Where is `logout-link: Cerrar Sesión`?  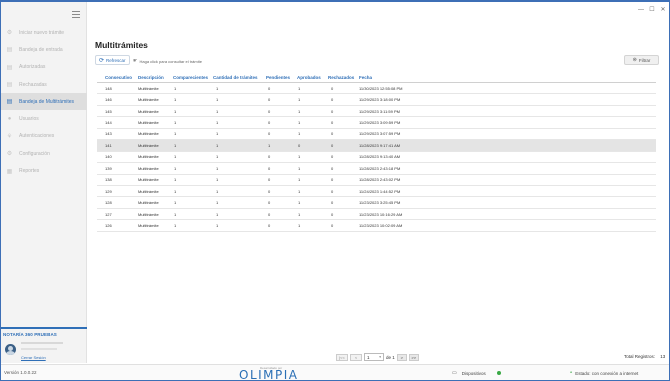 logout-link: Cerrar Sesión is located at coordinates (33, 357).